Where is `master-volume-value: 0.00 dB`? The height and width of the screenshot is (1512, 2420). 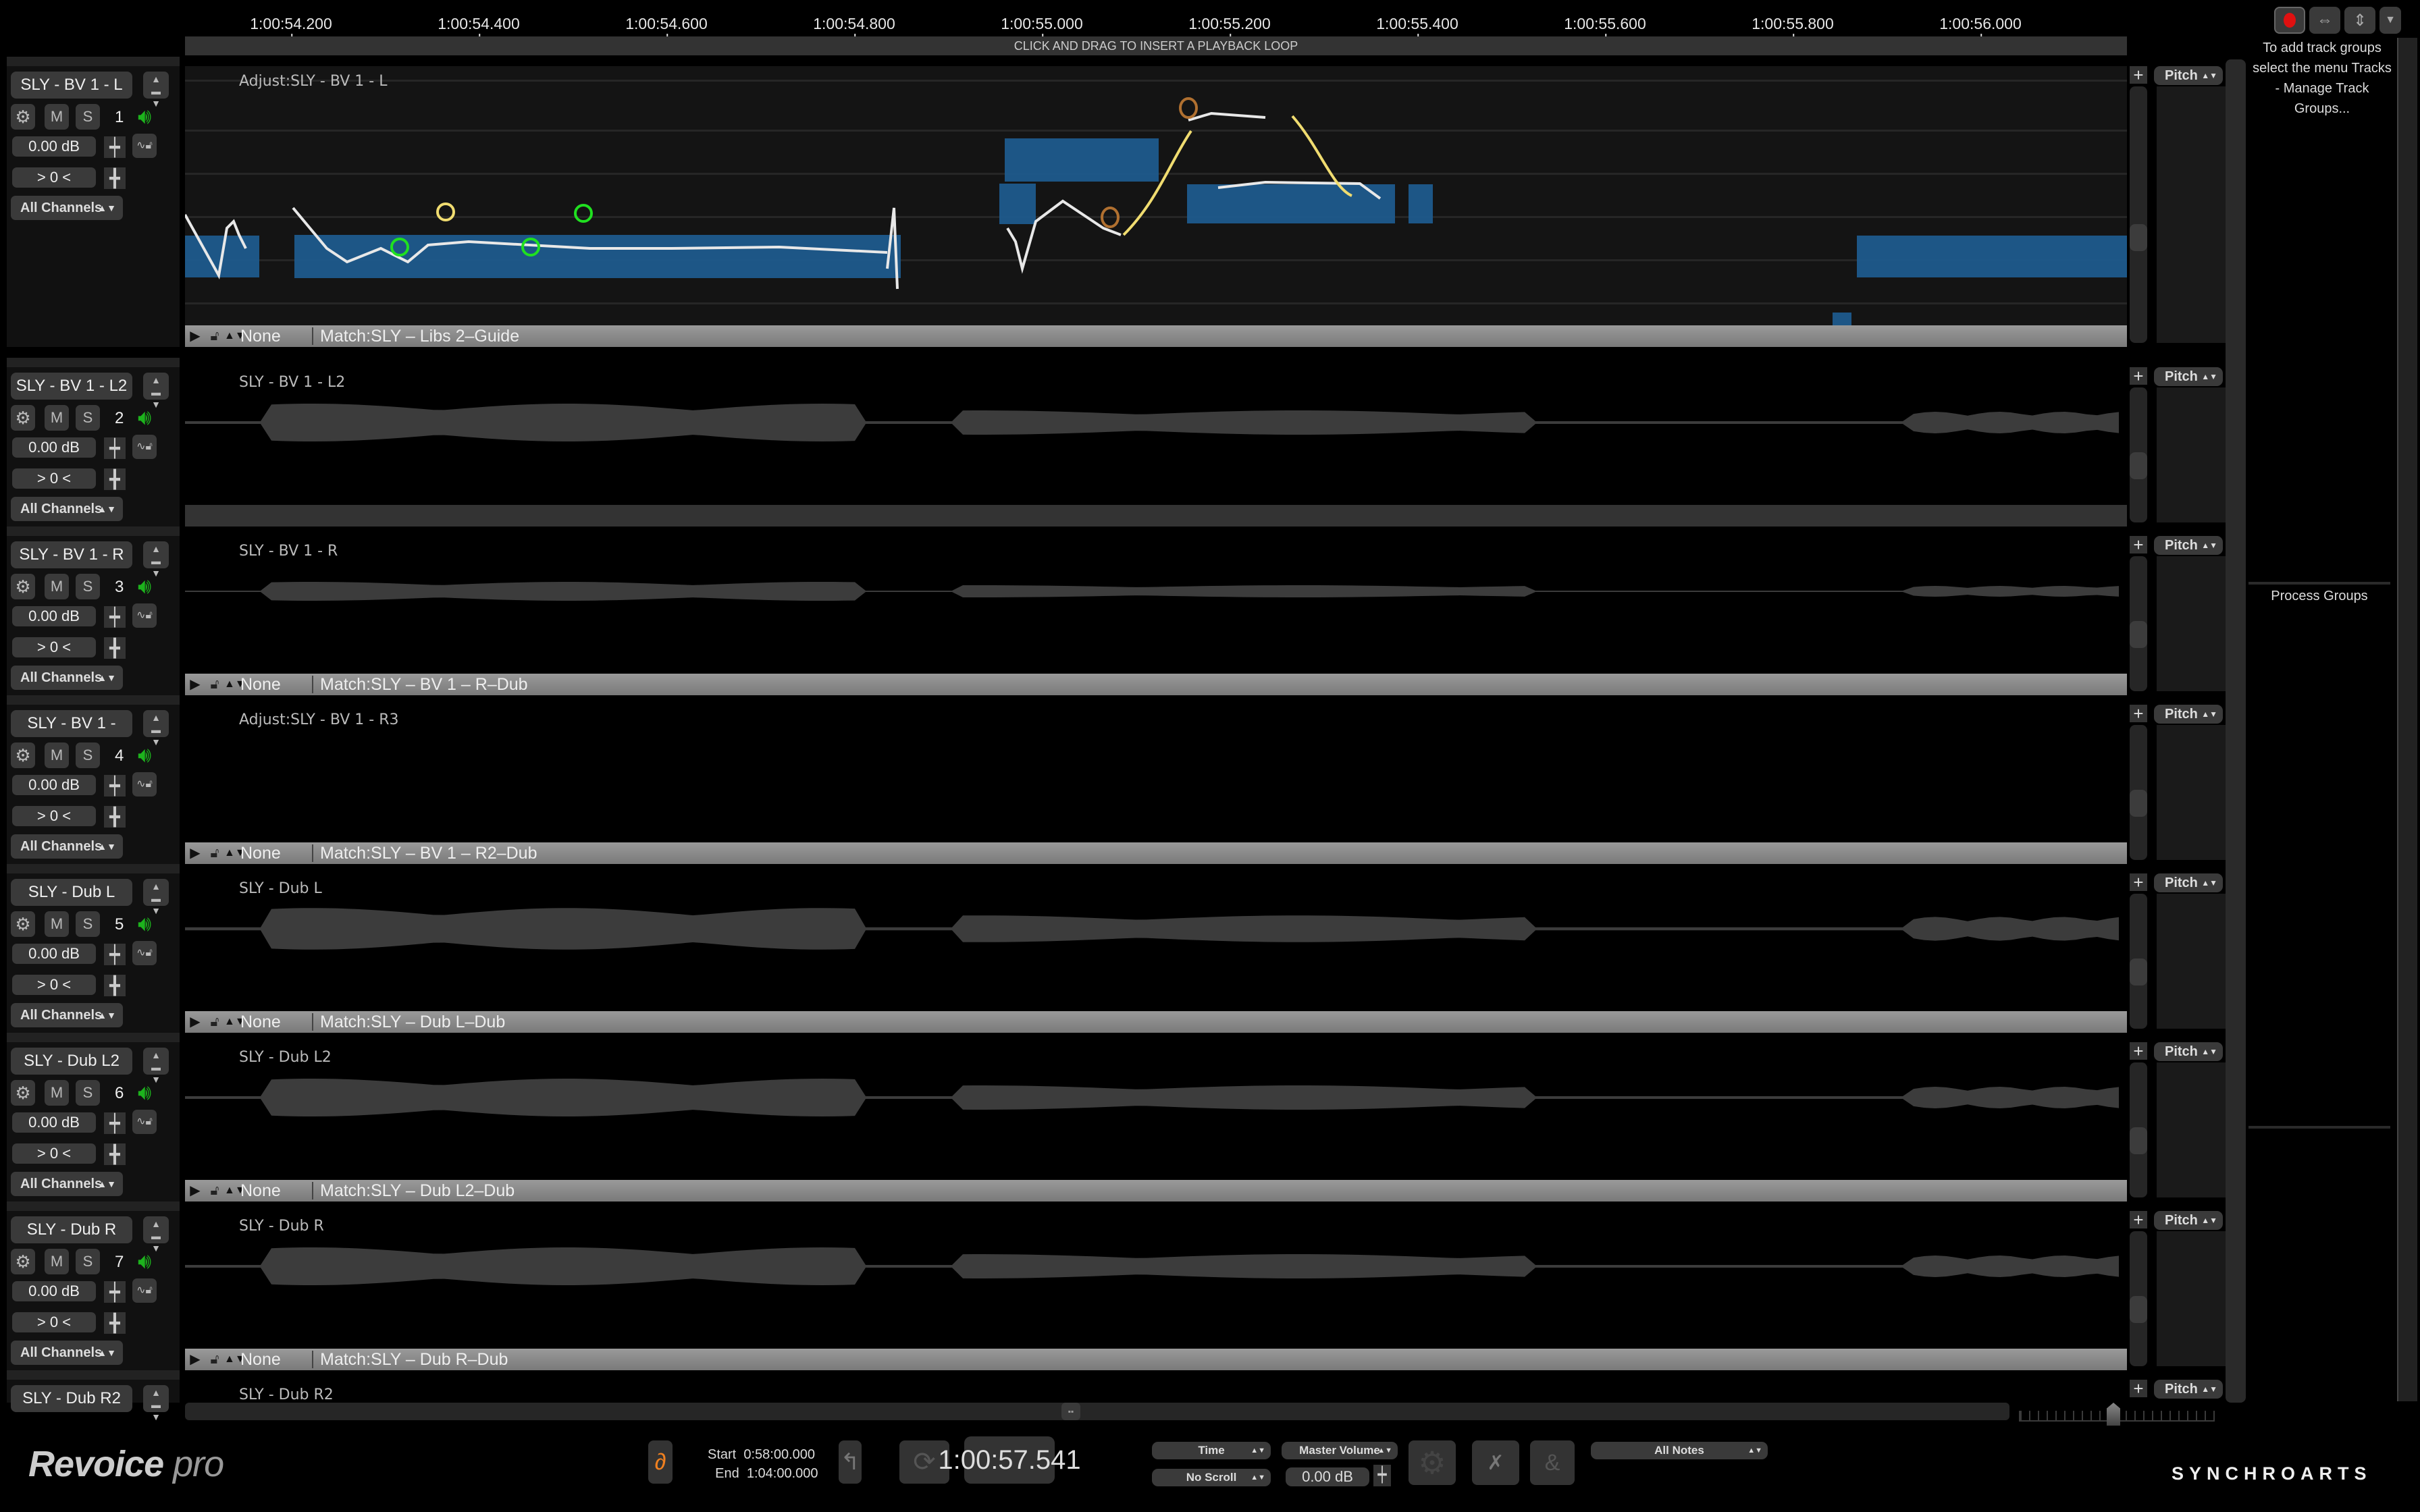 master-volume-value: 0.00 dB is located at coordinates (1327, 1476).